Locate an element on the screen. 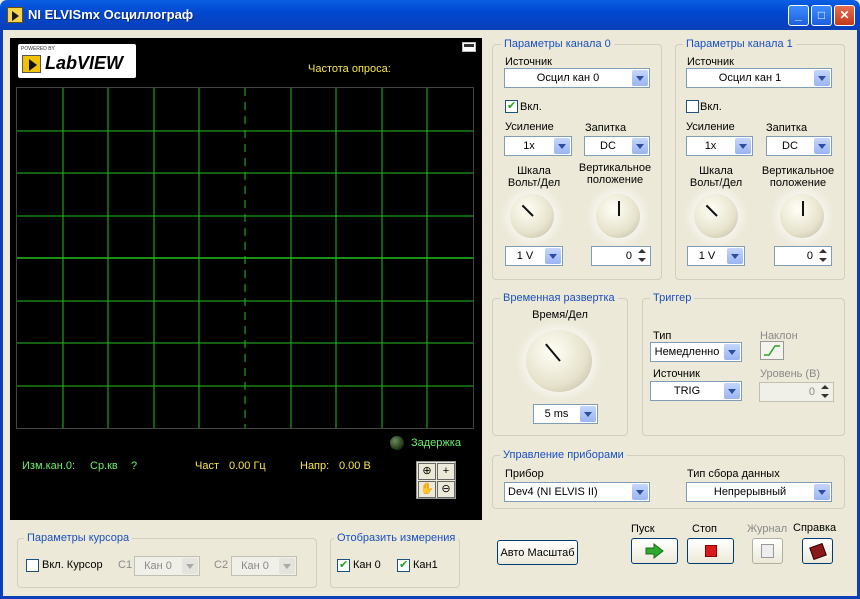 The width and height of the screenshot is (860, 599). ch0-scale-knob is located at coordinates (532, 216).